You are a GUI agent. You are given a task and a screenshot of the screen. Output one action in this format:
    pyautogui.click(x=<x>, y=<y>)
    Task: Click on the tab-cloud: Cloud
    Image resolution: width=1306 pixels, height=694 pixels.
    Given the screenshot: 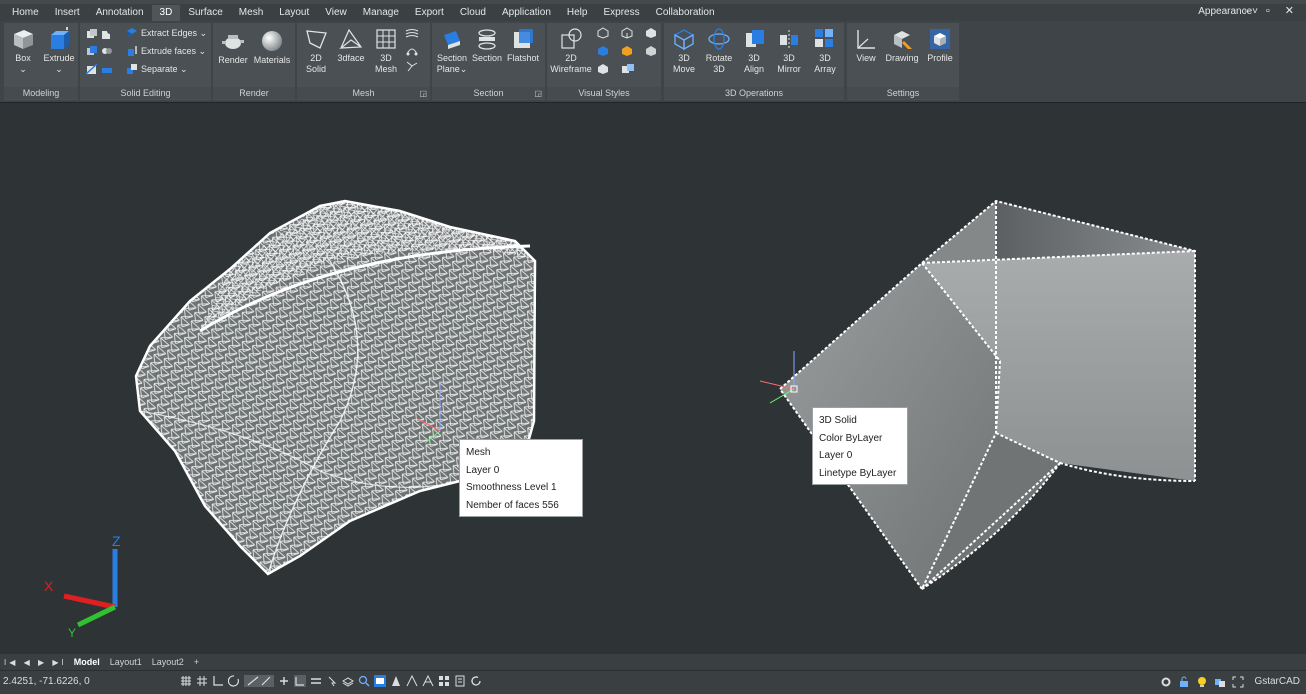 What is the action you would take?
    pyautogui.click(x=473, y=13)
    